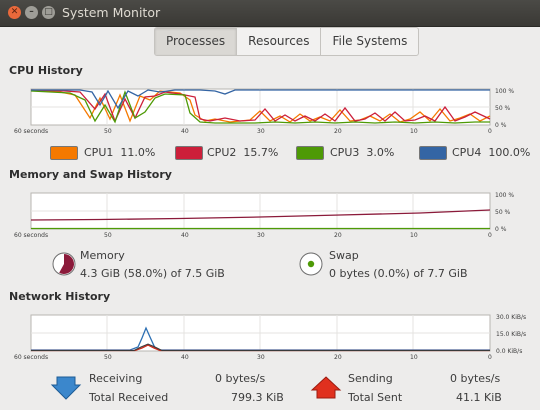 The height and width of the screenshot is (410, 540). I want to click on network-x-label-0: 0, so click(490, 357).